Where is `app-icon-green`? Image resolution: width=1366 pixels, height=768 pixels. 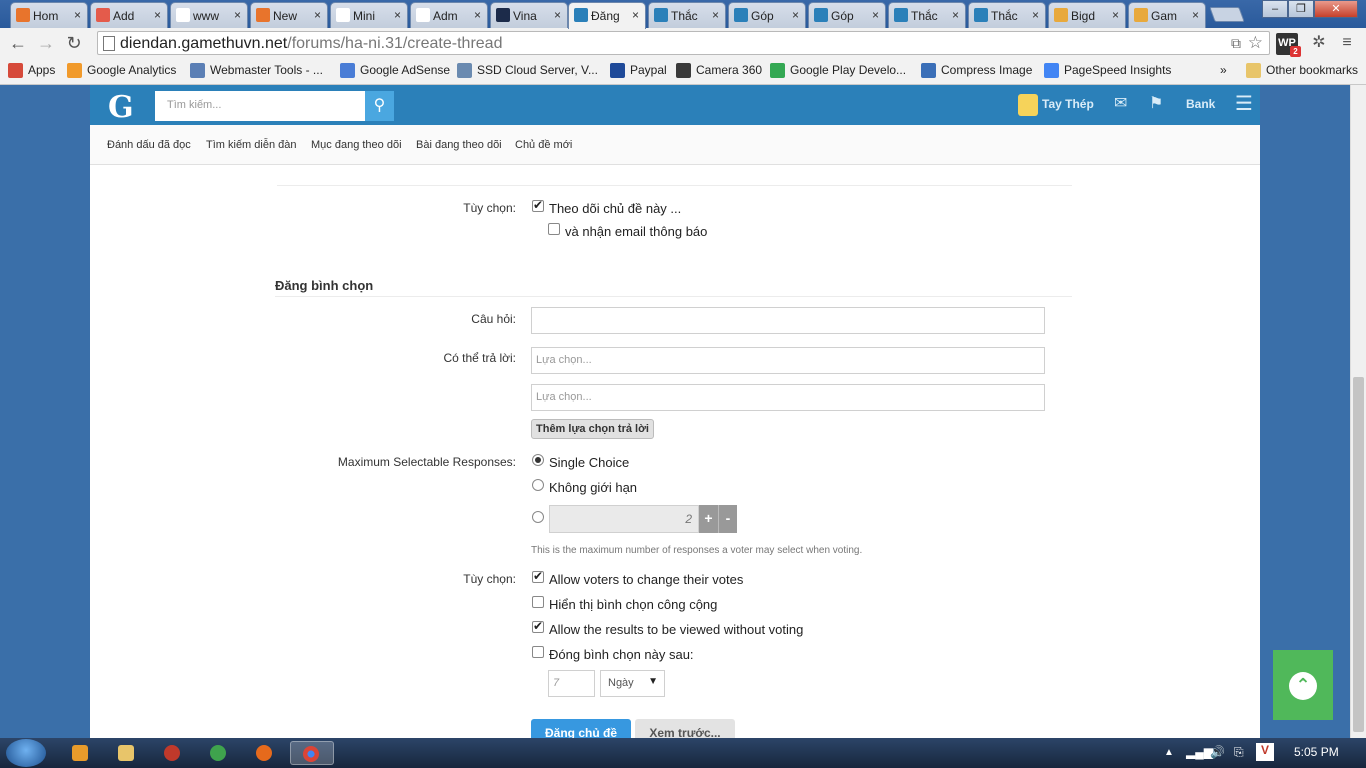 app-icon-green is located at coordinates (218, 753).